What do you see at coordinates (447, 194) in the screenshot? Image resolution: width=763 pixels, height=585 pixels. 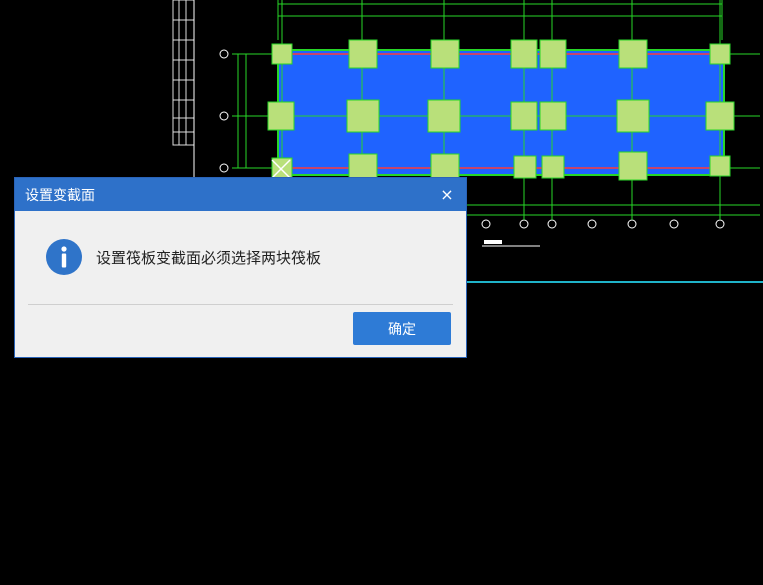 I see `close-icon: ×` at bounding box center [447, 194].